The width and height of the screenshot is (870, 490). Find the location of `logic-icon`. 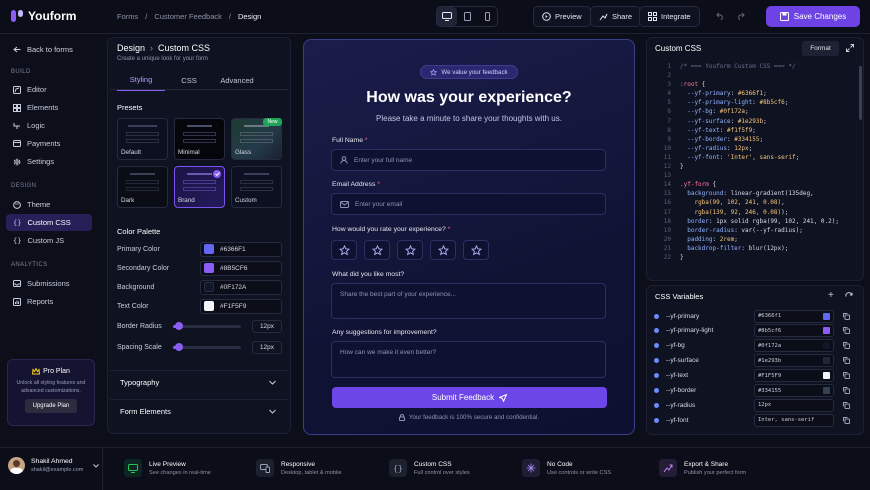

logic-icon is located at coordinates (17, 126).